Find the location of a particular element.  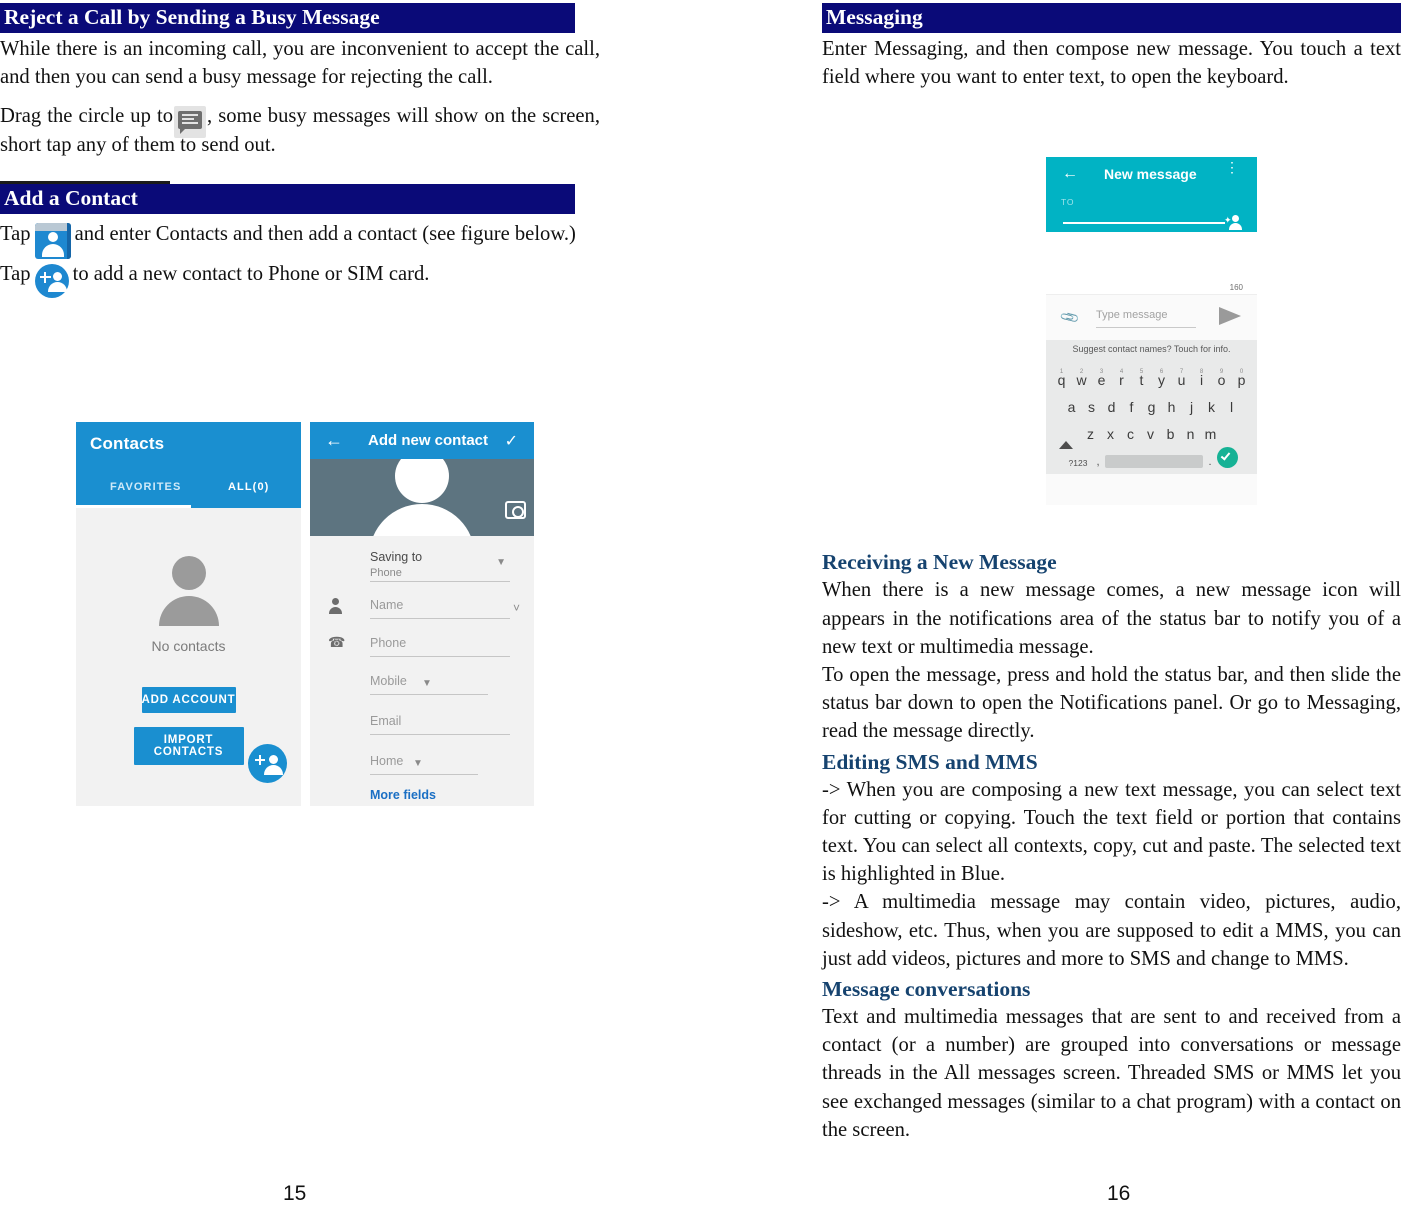

key-w: 2w is located at coordinates (1082, 378).